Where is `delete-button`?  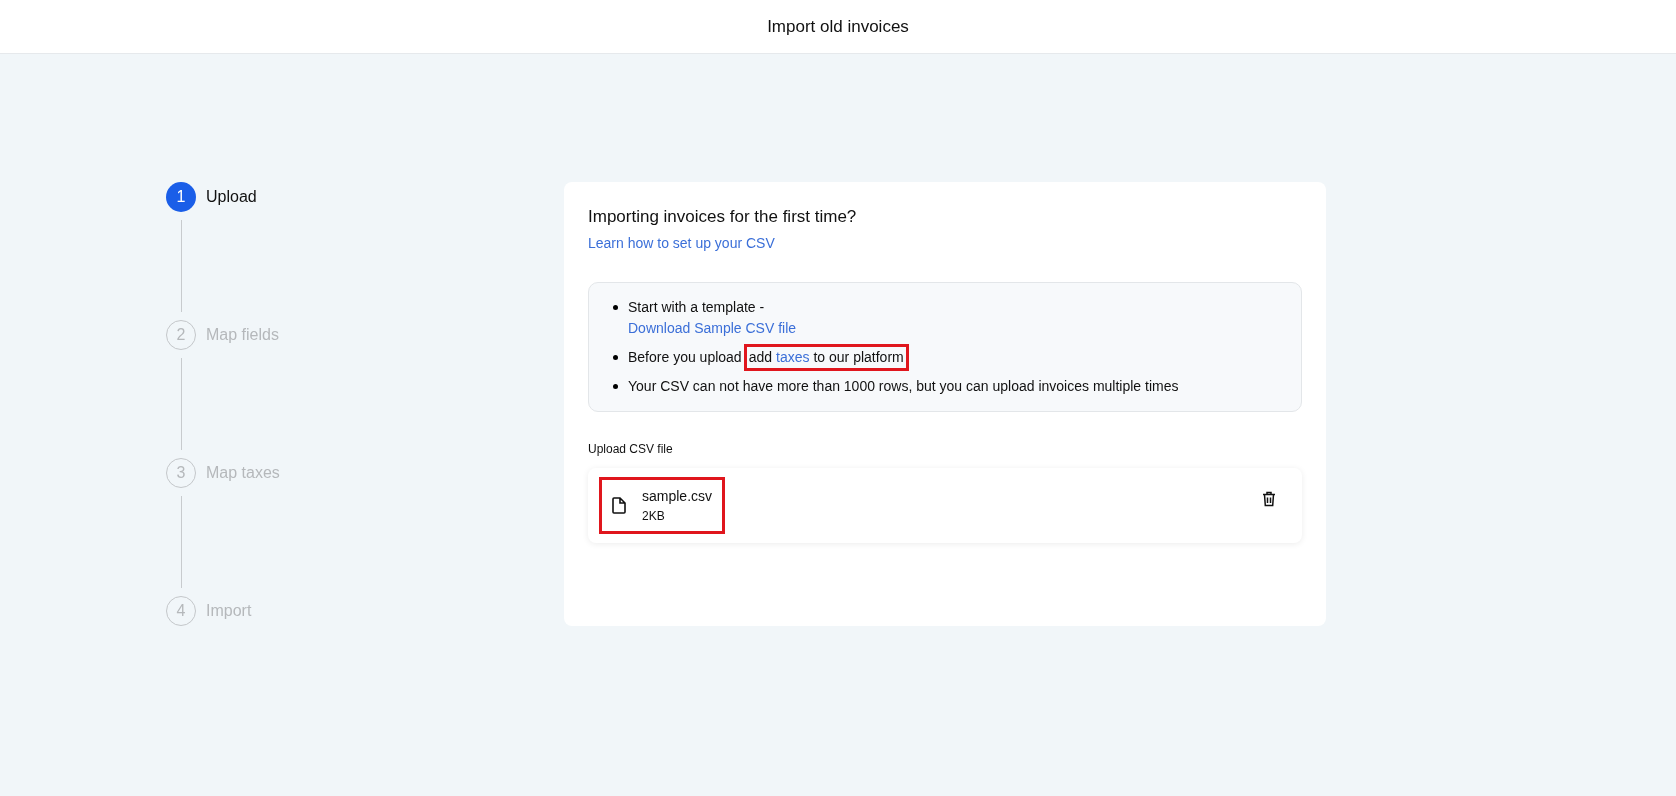
delete-button is located at coordinates (1269, 499).